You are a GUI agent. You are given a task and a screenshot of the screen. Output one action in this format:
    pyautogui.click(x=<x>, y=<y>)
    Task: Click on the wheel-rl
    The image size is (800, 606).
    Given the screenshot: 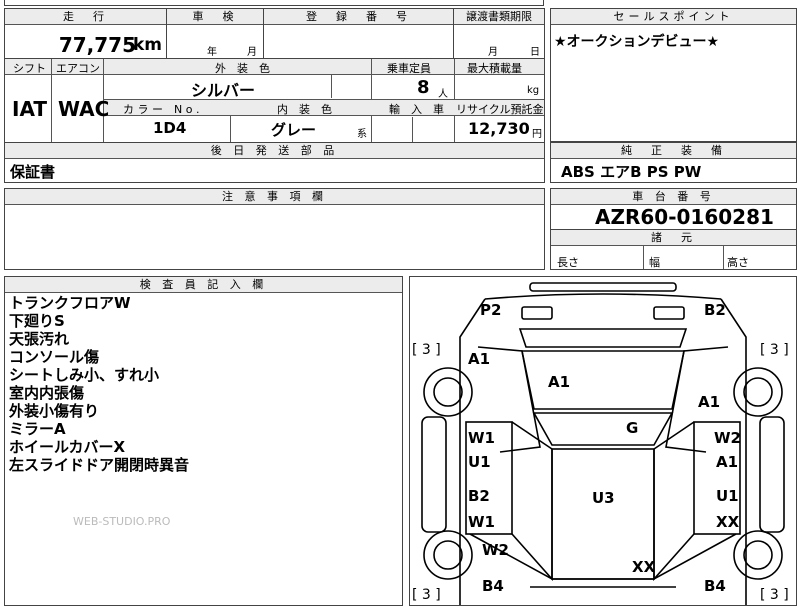 What is the action you would take?
    pyautogui.click(x=448, y=555)
    